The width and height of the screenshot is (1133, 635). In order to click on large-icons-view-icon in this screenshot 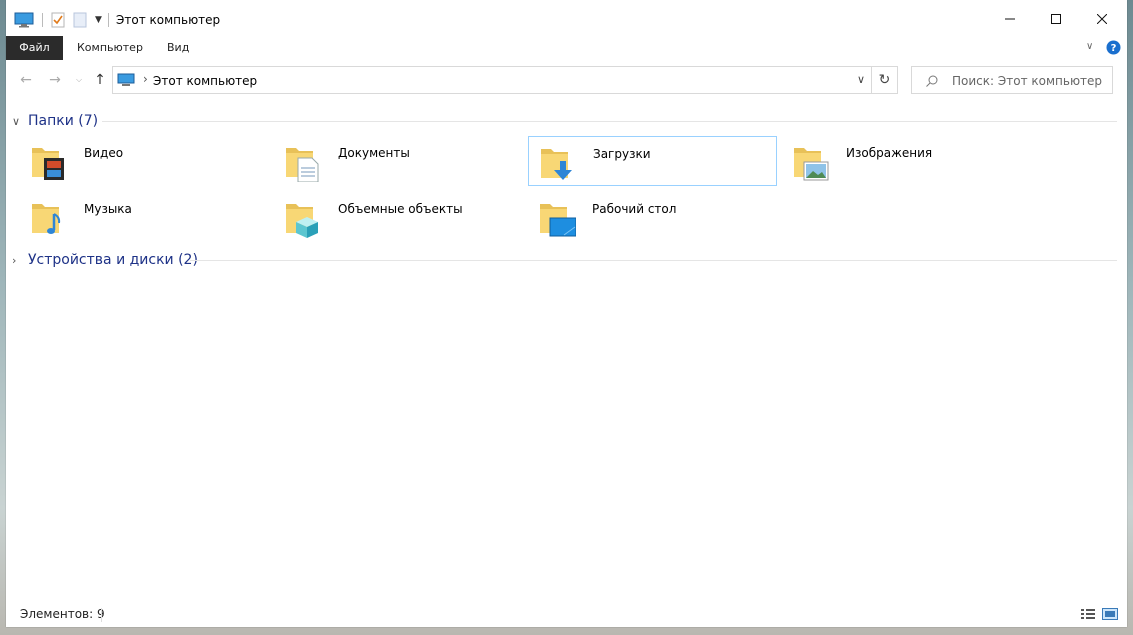, I will do `click(1110, 614)`.